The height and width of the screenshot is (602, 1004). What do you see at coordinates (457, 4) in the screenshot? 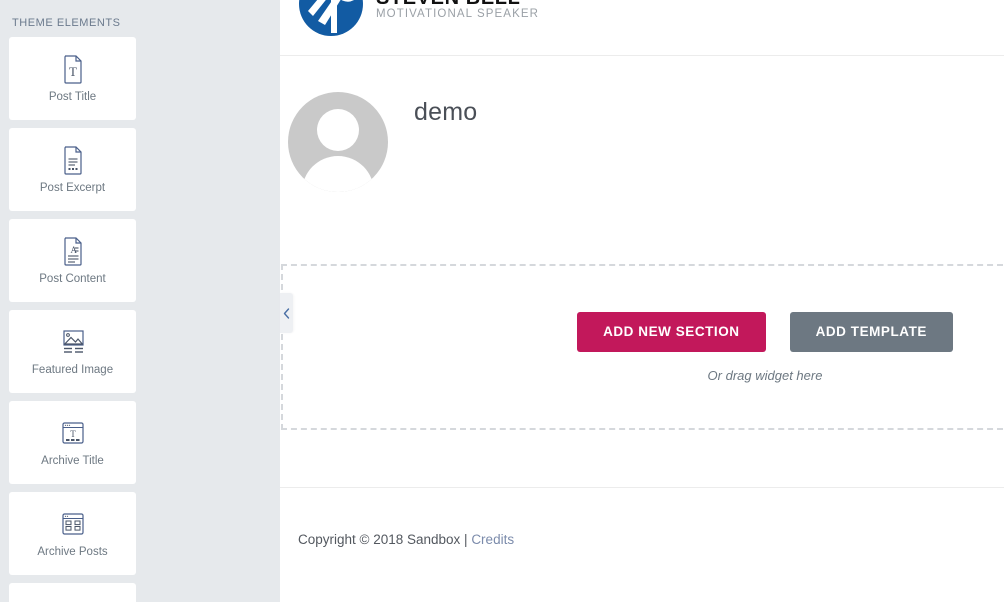
I see `site-title: STEVEN BELL` at bounding box center [457, 4].